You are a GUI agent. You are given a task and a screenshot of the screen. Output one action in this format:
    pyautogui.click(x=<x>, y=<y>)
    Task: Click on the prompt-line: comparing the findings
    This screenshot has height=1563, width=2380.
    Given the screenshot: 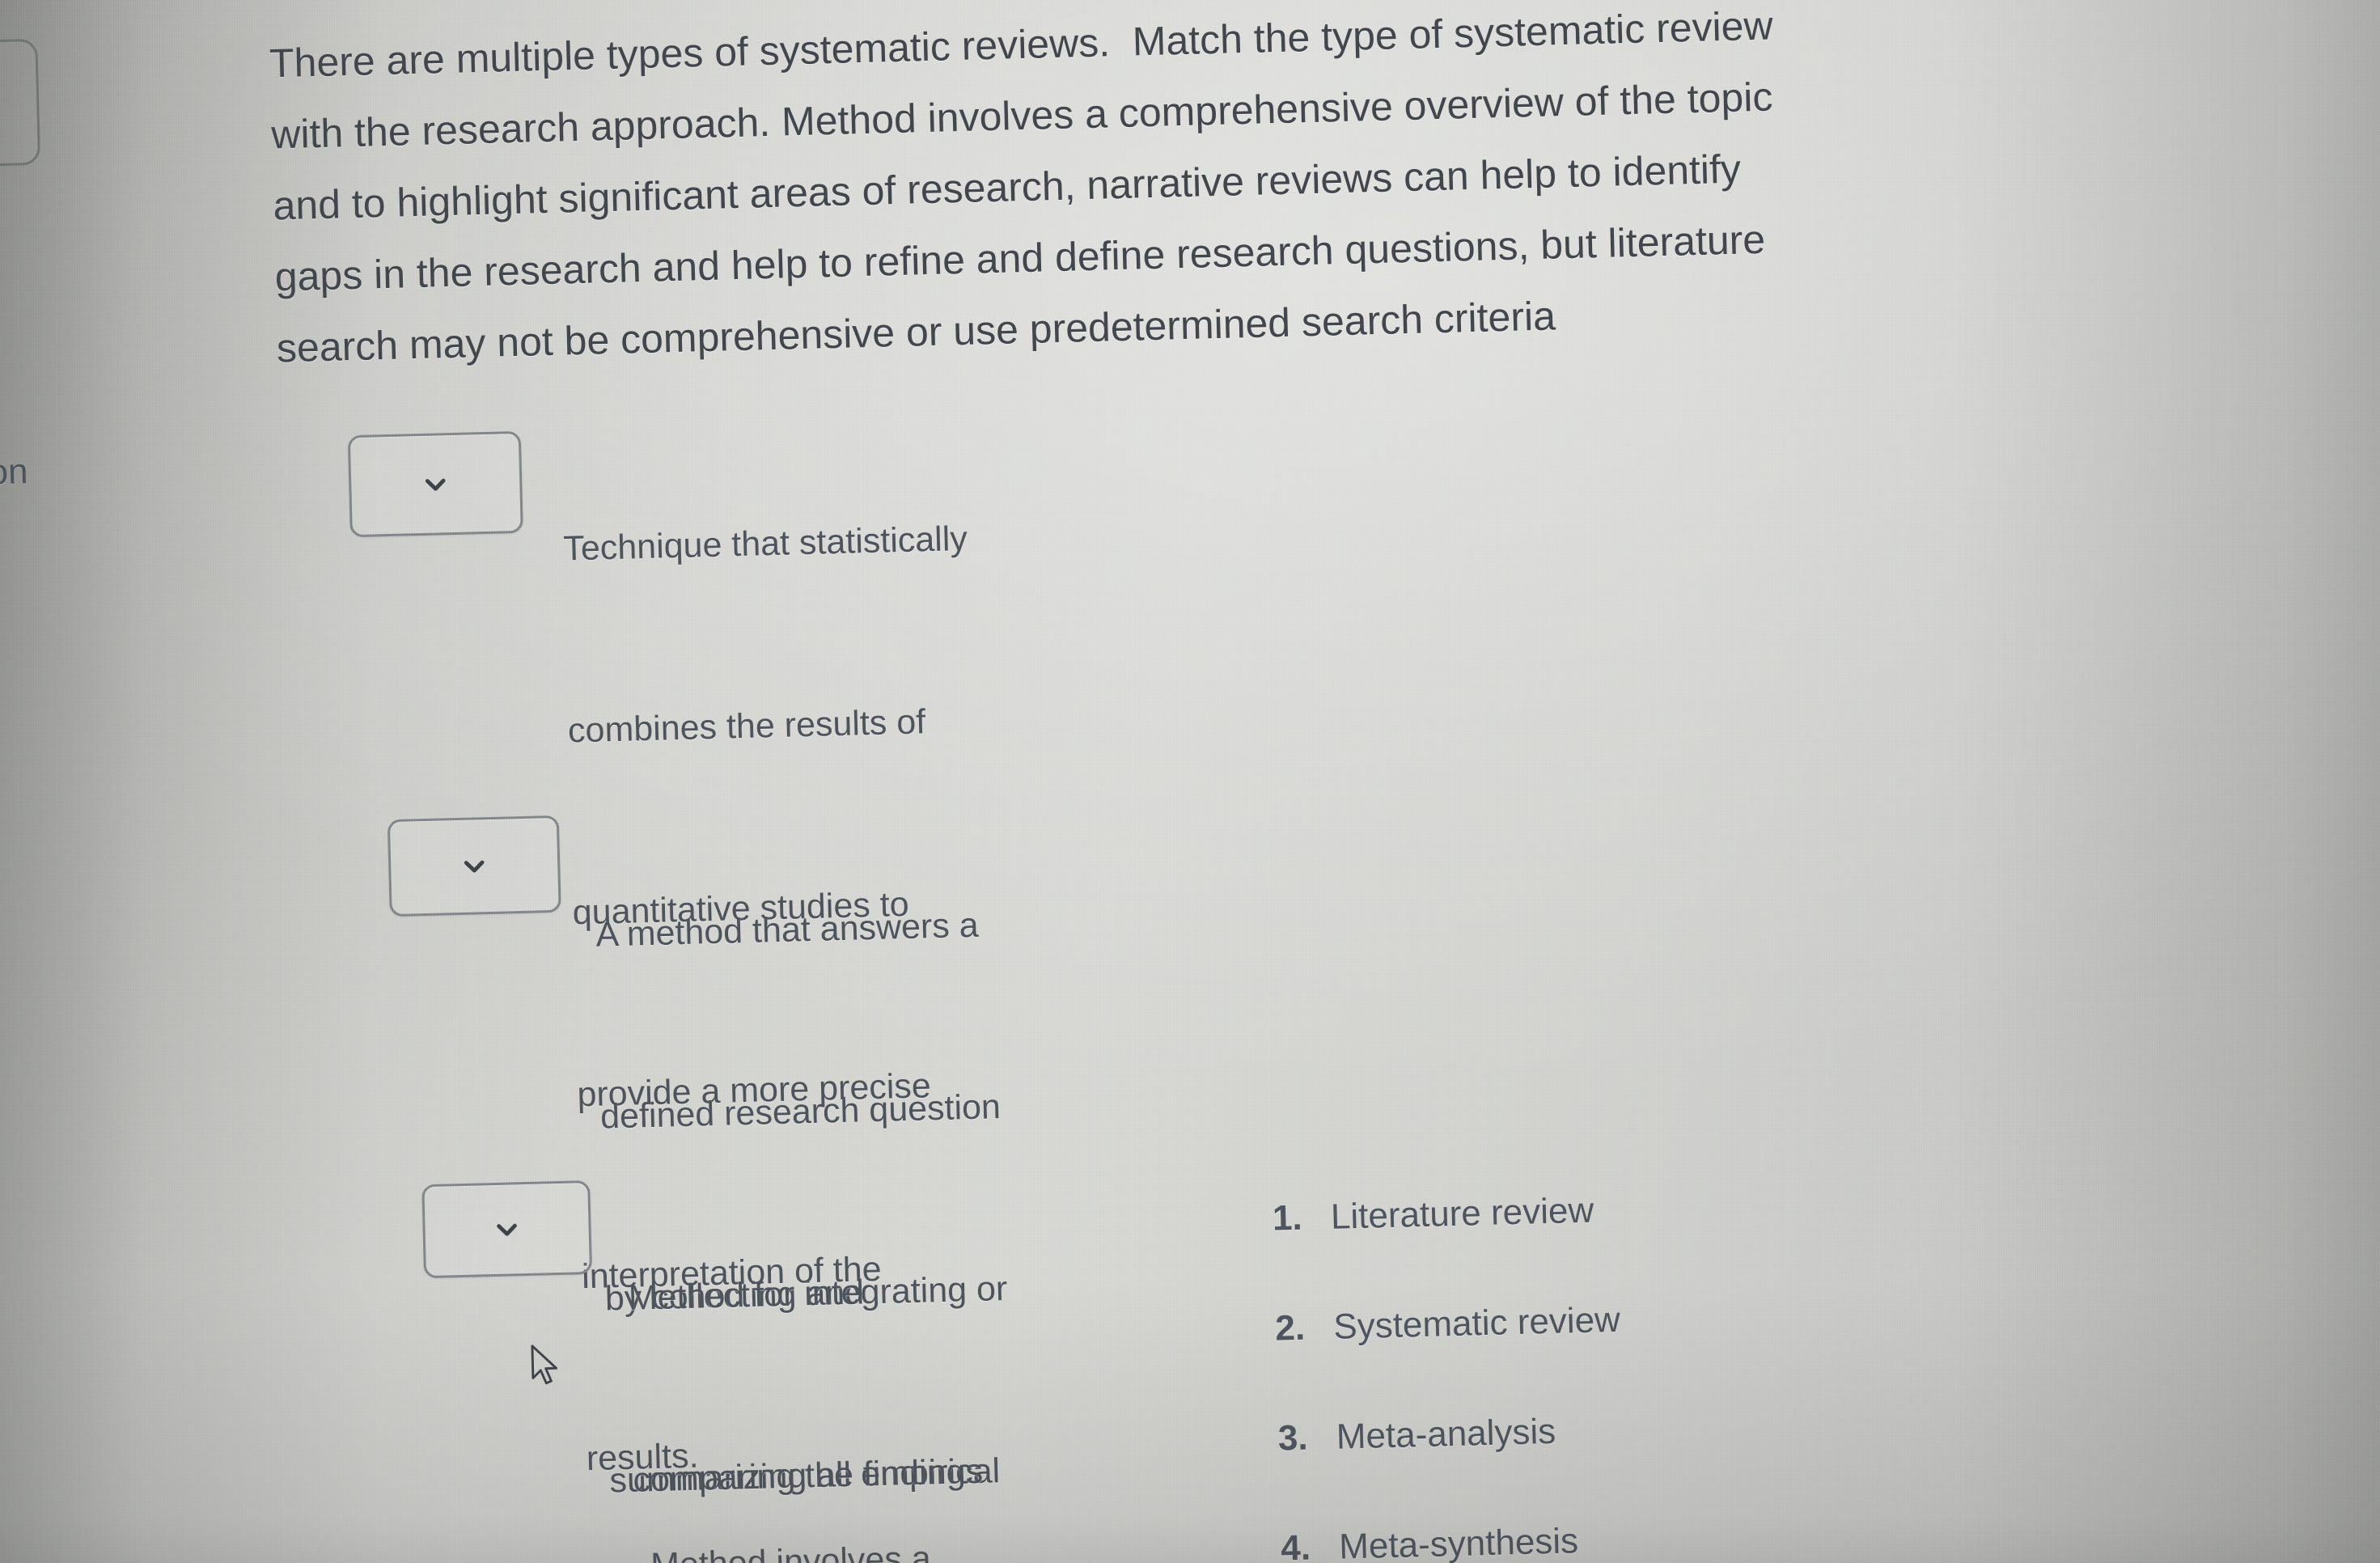 What is the action you would take?
    pyautogui.click(x=808, y=1475)
    